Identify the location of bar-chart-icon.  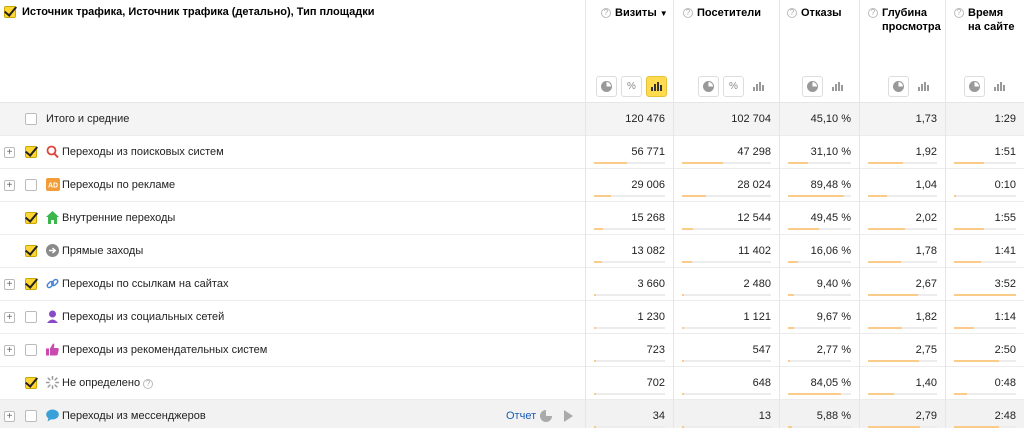
(758, 86).